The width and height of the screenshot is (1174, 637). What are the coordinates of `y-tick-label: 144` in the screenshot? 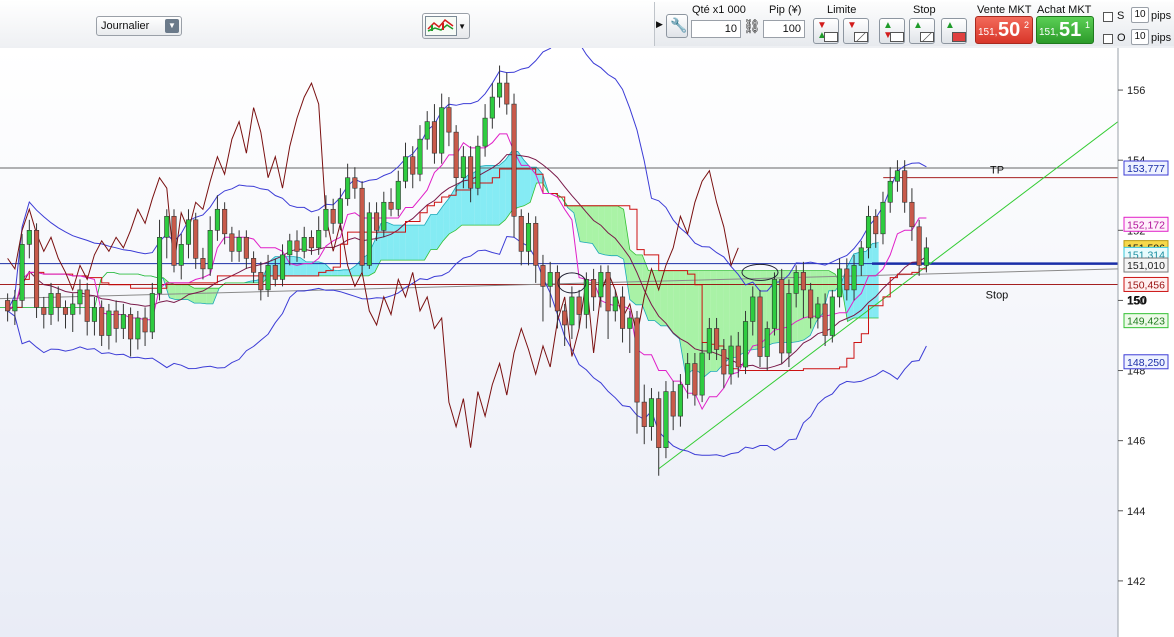 It's located at (1136, 512).